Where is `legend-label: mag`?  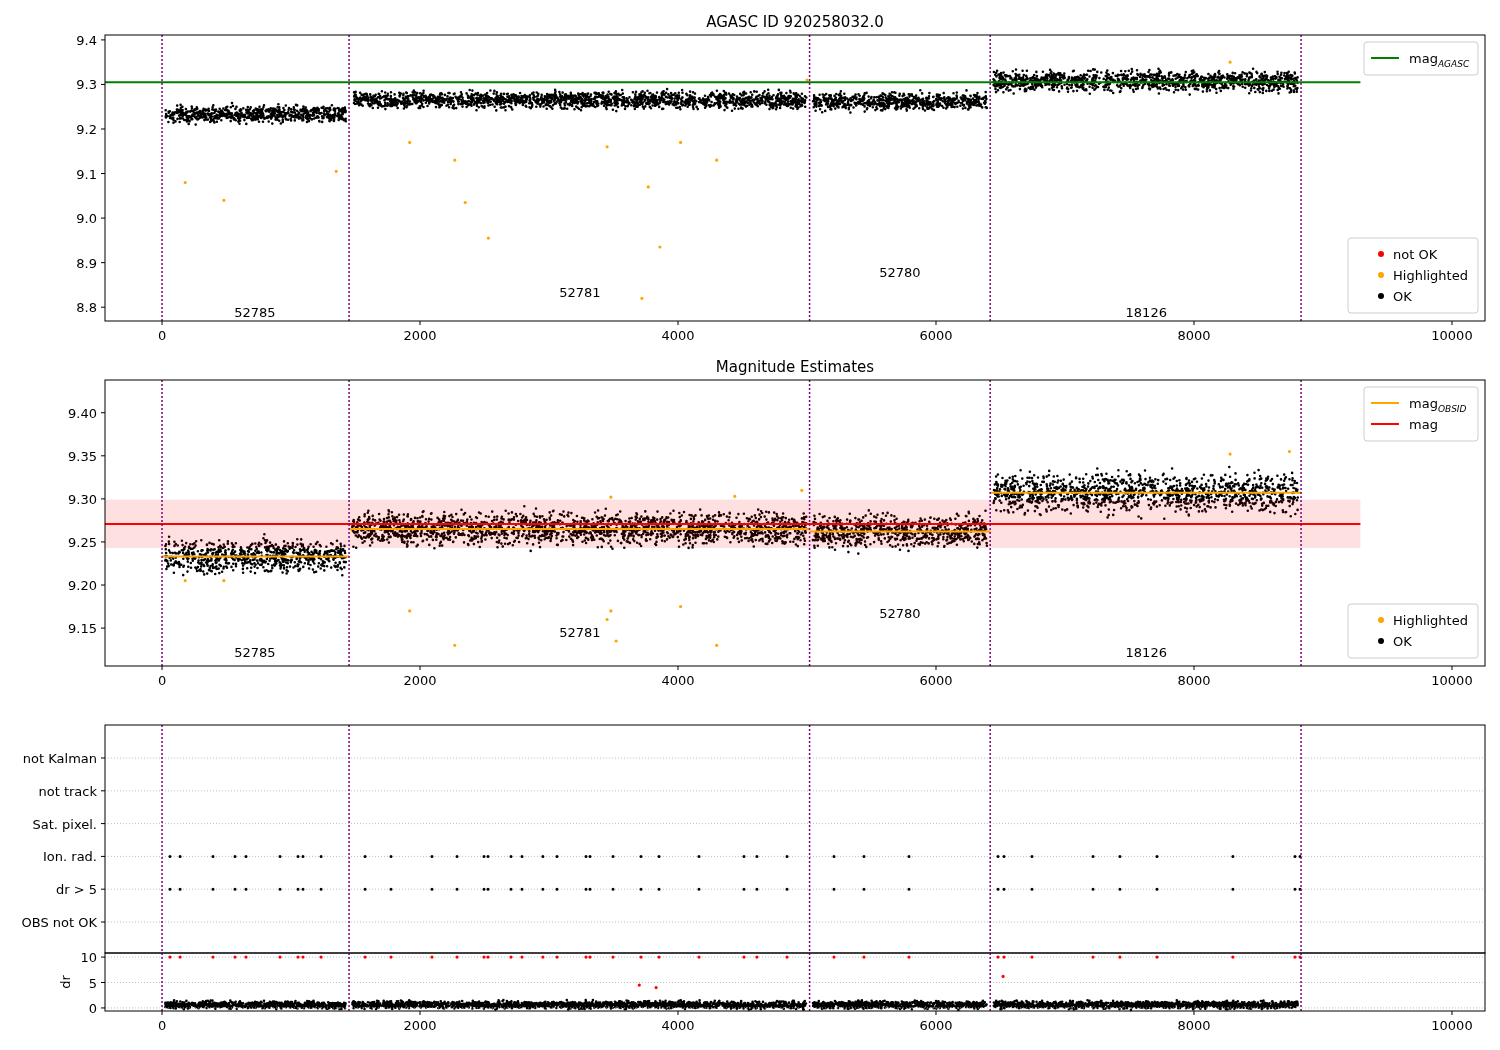
legend-label: mag is located at coordinates (1423, 424).